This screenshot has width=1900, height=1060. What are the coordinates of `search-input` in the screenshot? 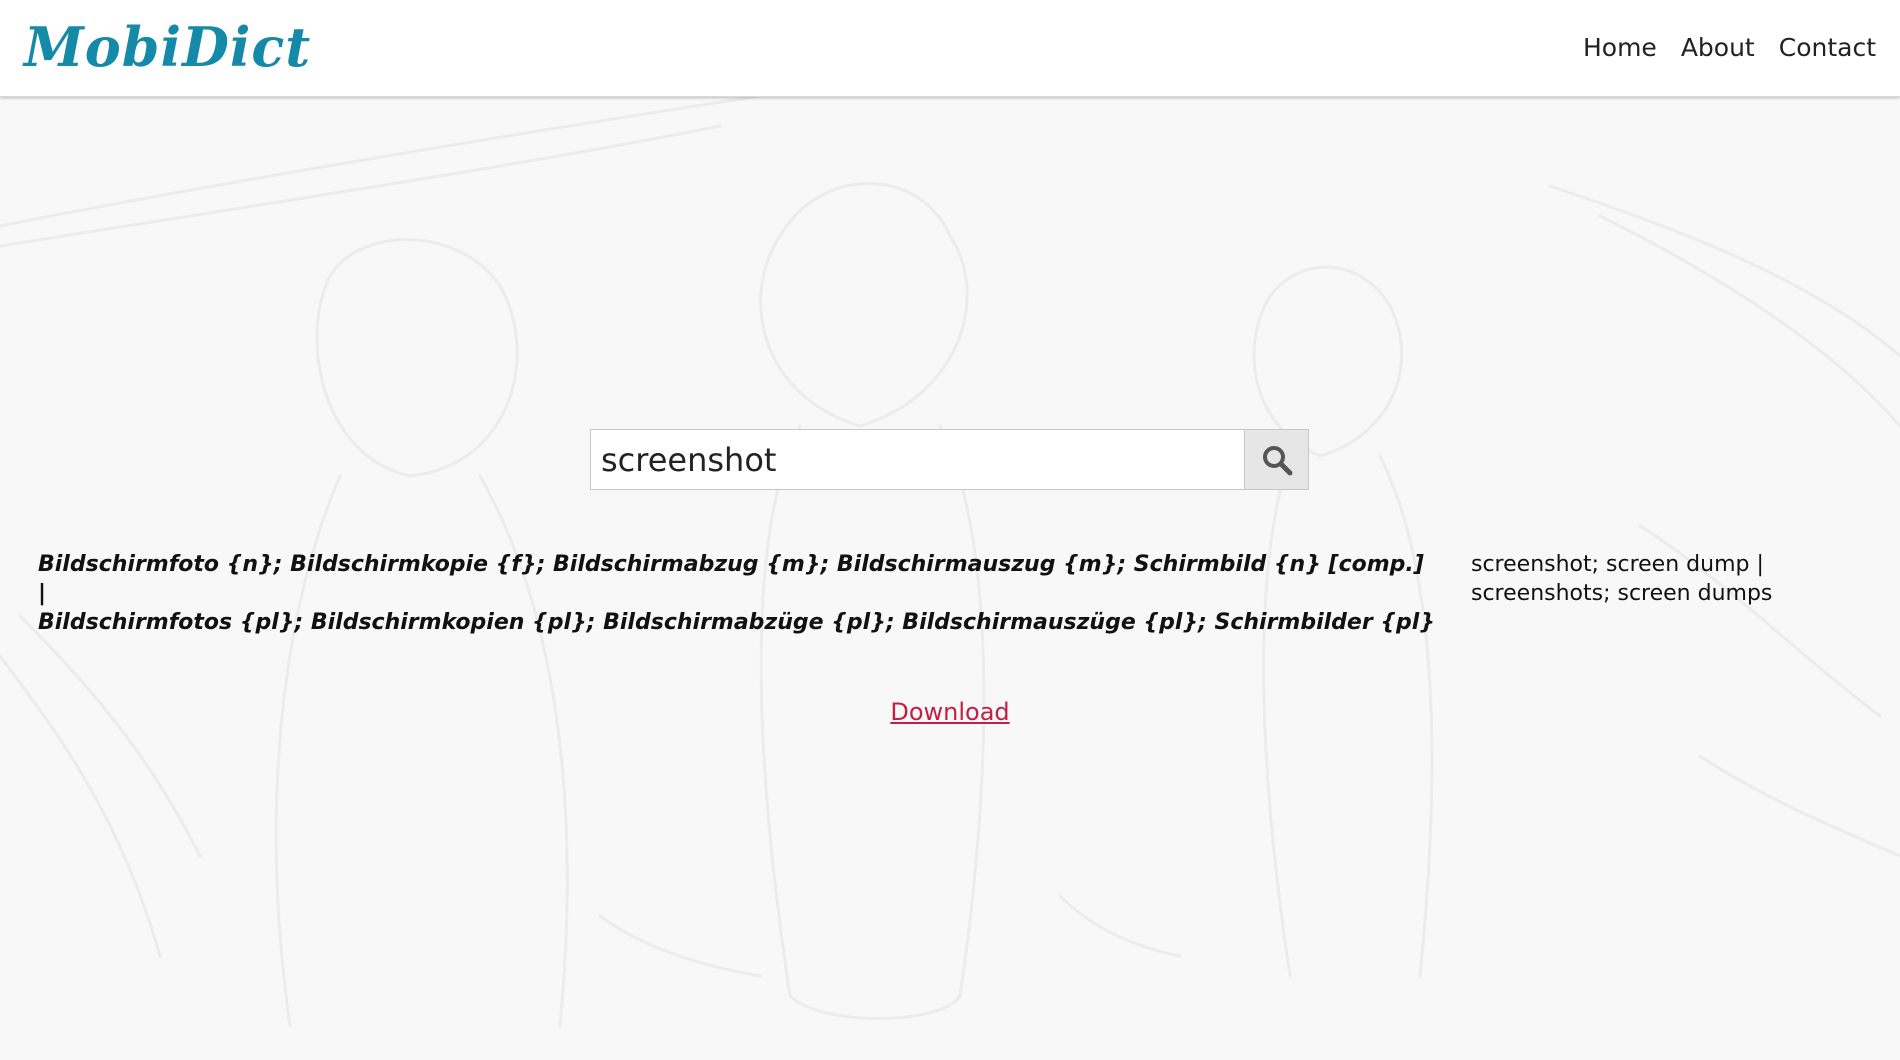 It's located at (917, 459).